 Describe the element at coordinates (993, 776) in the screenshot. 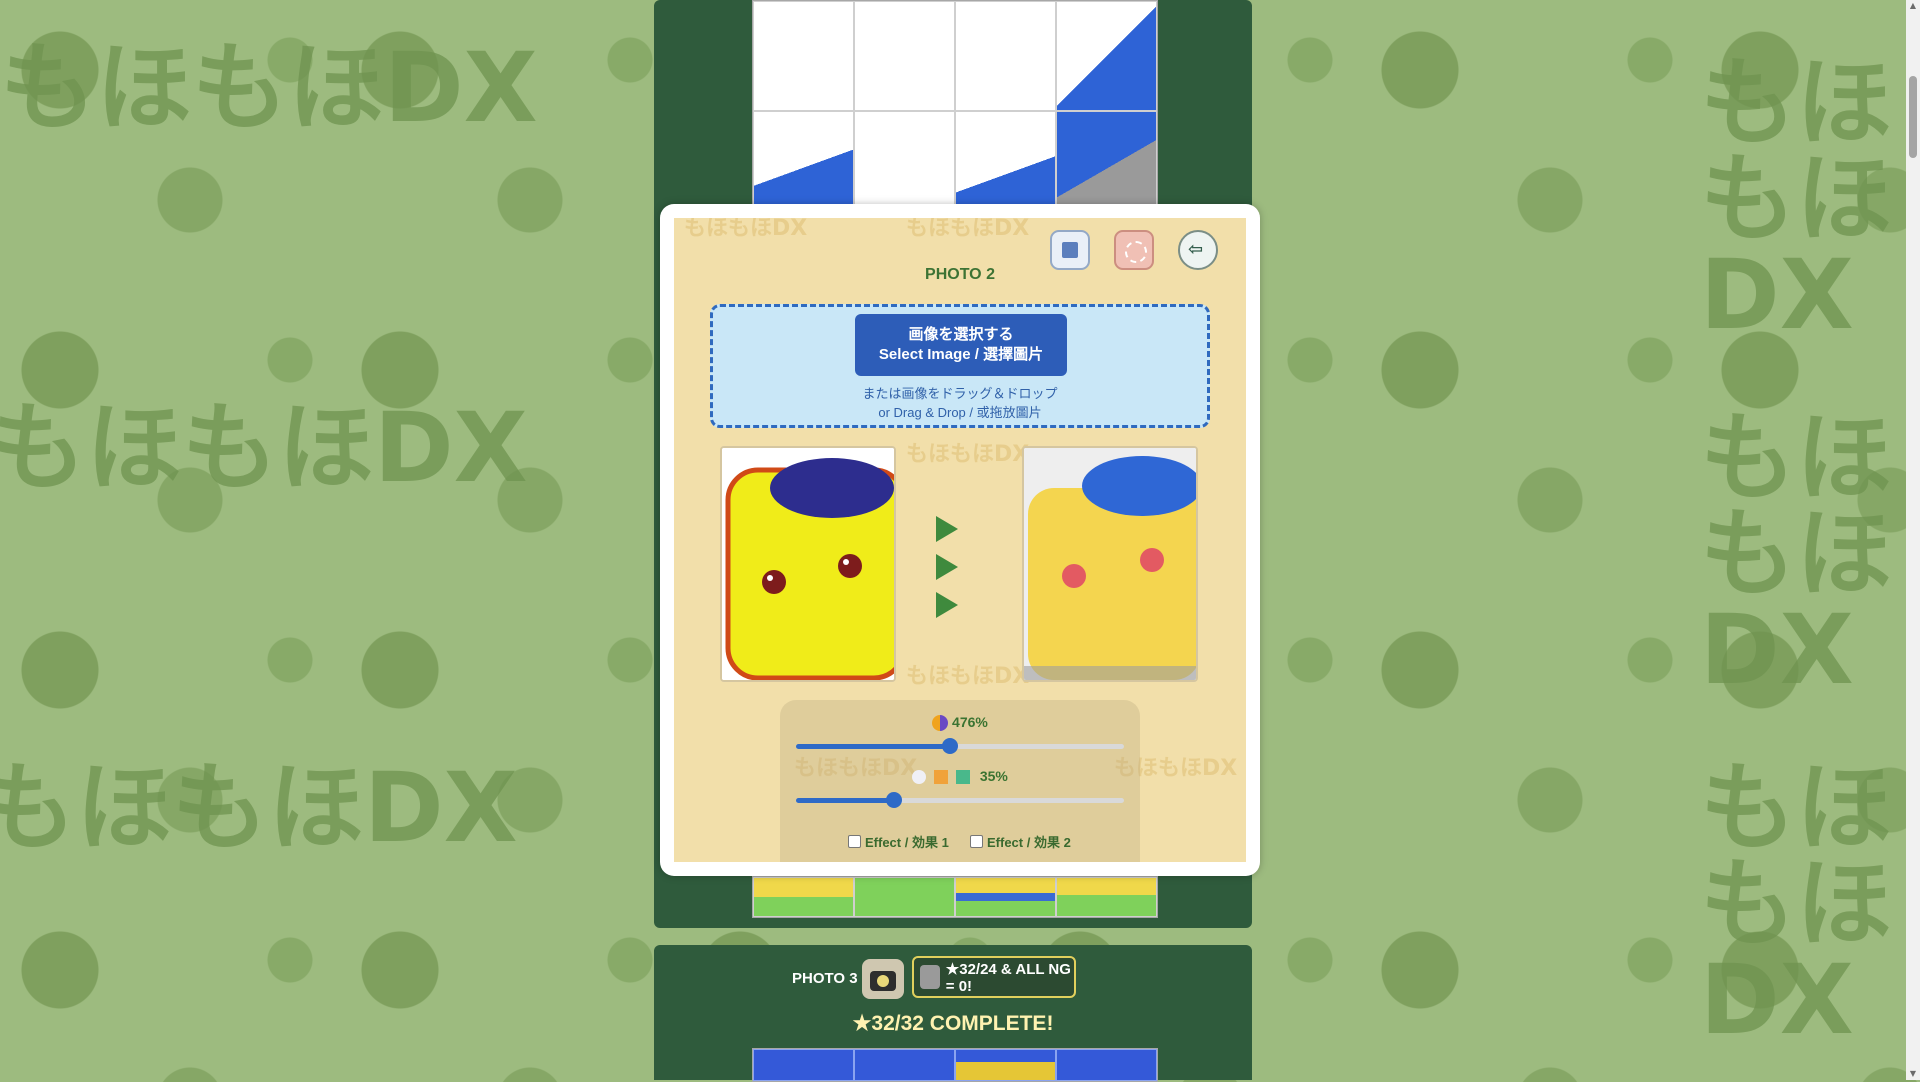

I see `slider-2-value: 35%` at that location.